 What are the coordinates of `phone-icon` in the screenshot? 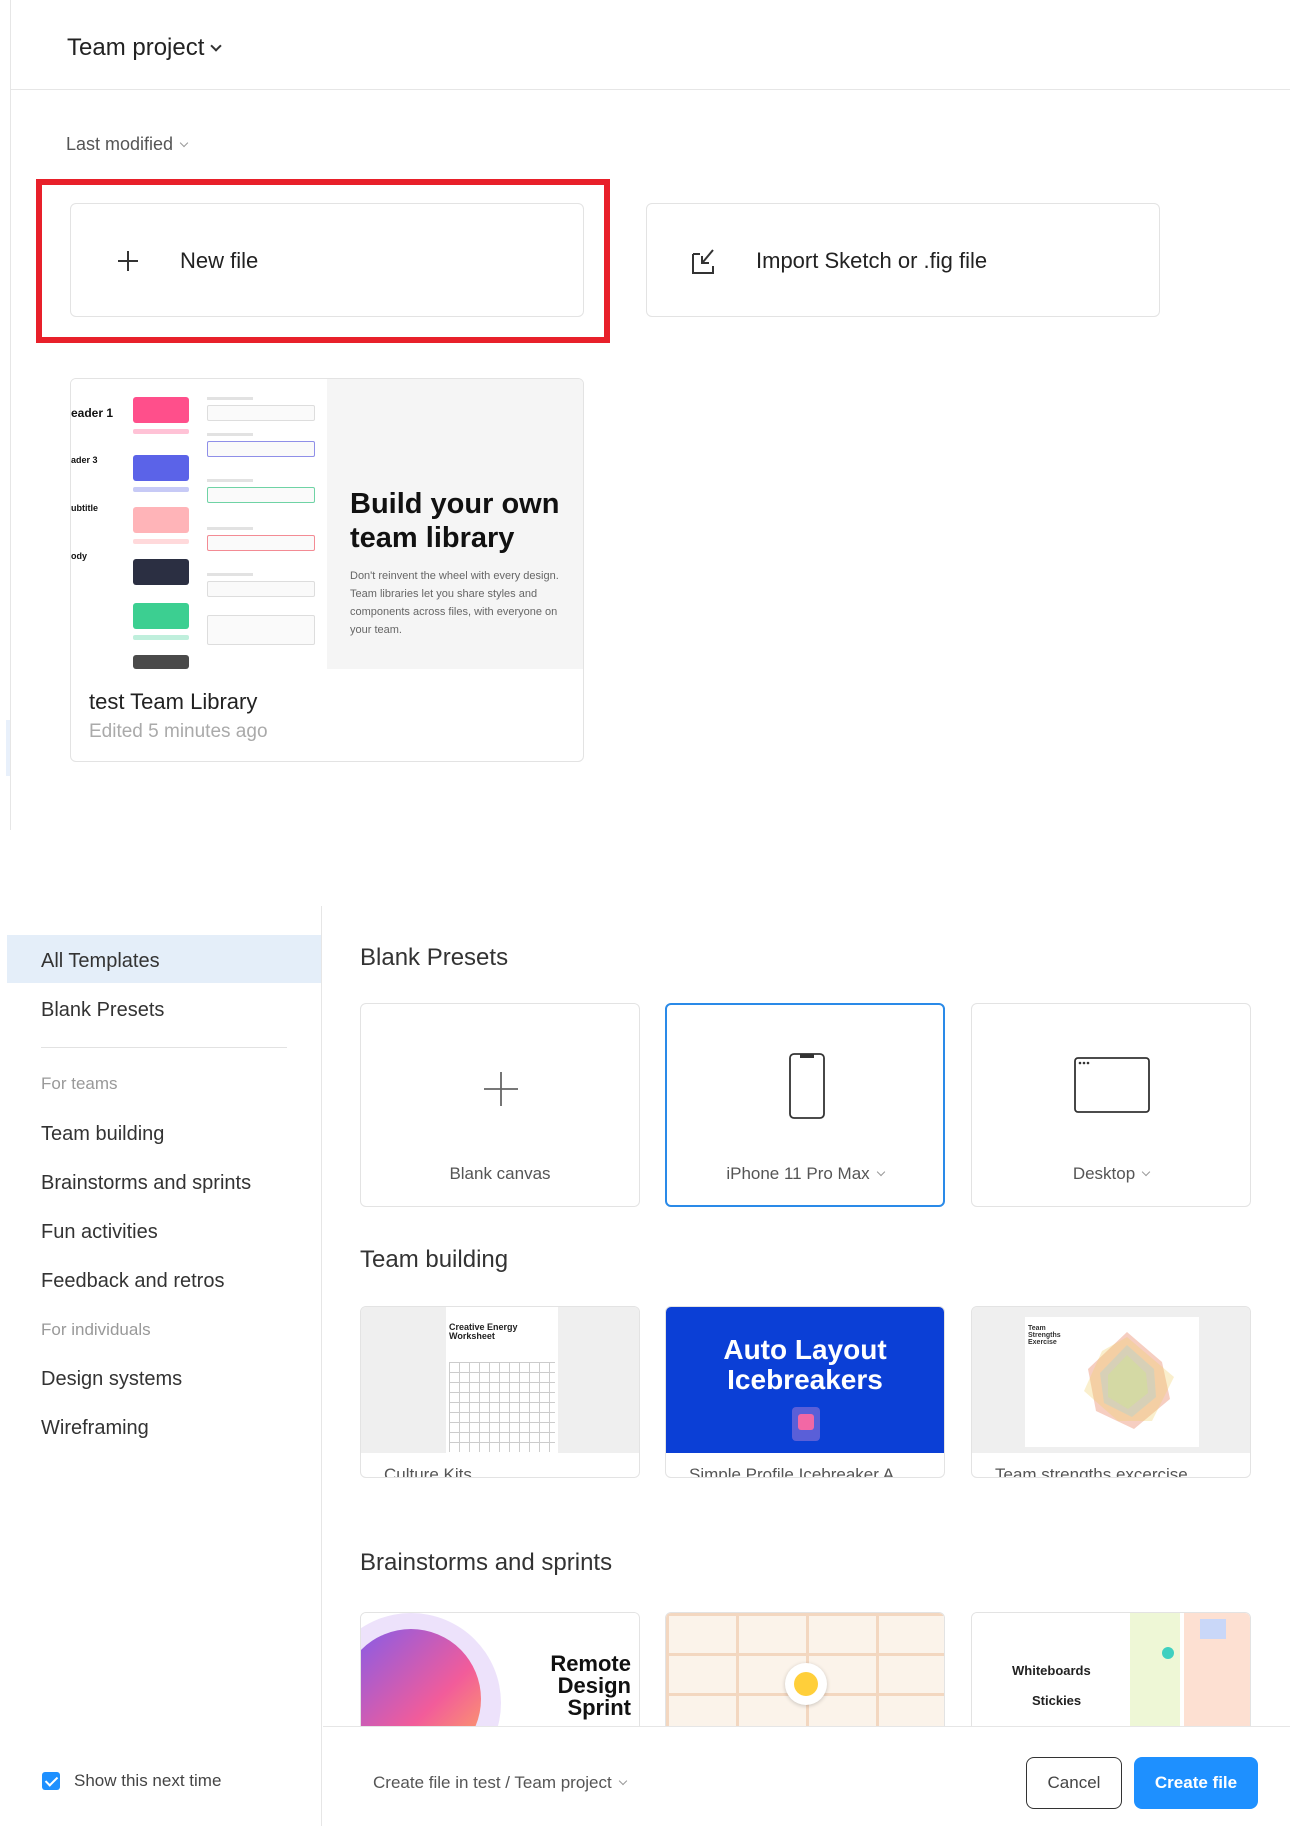 It's located at (807, 1086).